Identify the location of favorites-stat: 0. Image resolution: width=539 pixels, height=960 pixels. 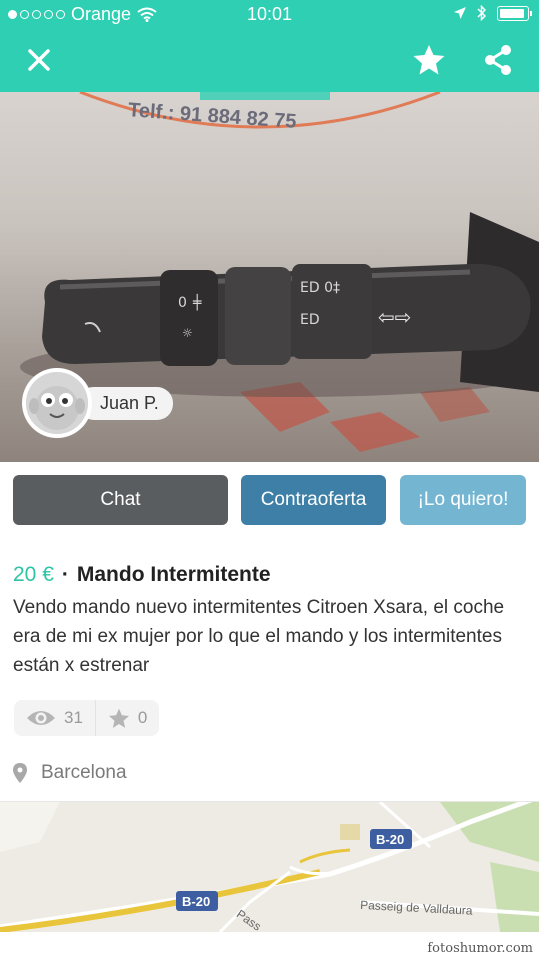
(126, 718).